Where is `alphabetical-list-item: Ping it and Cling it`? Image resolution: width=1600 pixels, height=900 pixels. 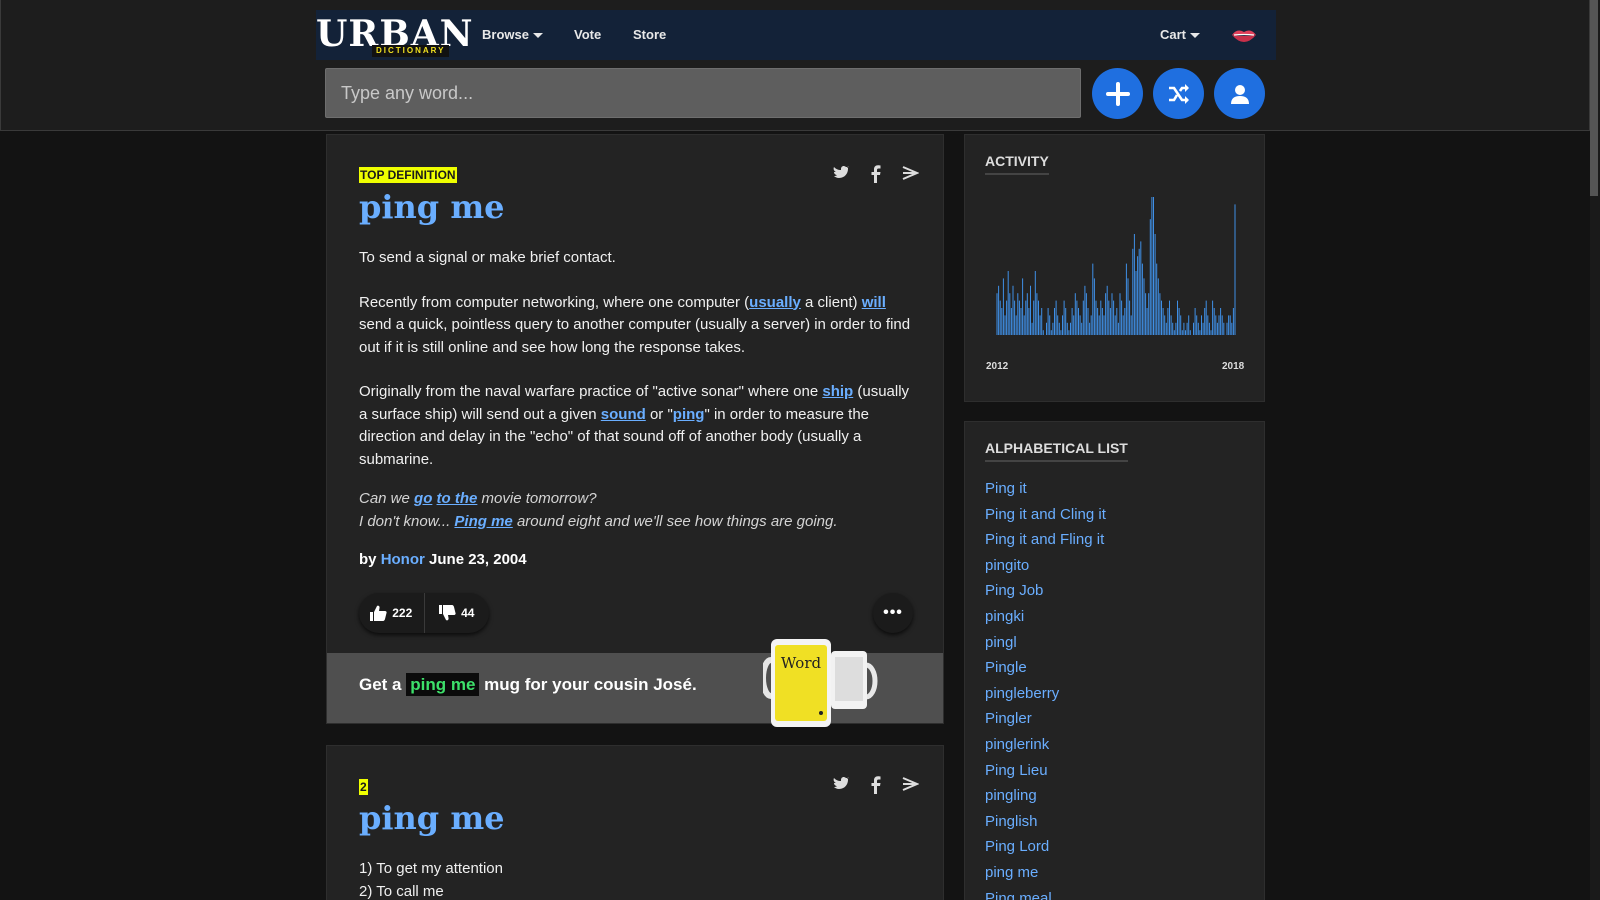
alphabetical-list-item: Ping it and Cling it is located at coordinates (1045, 515).